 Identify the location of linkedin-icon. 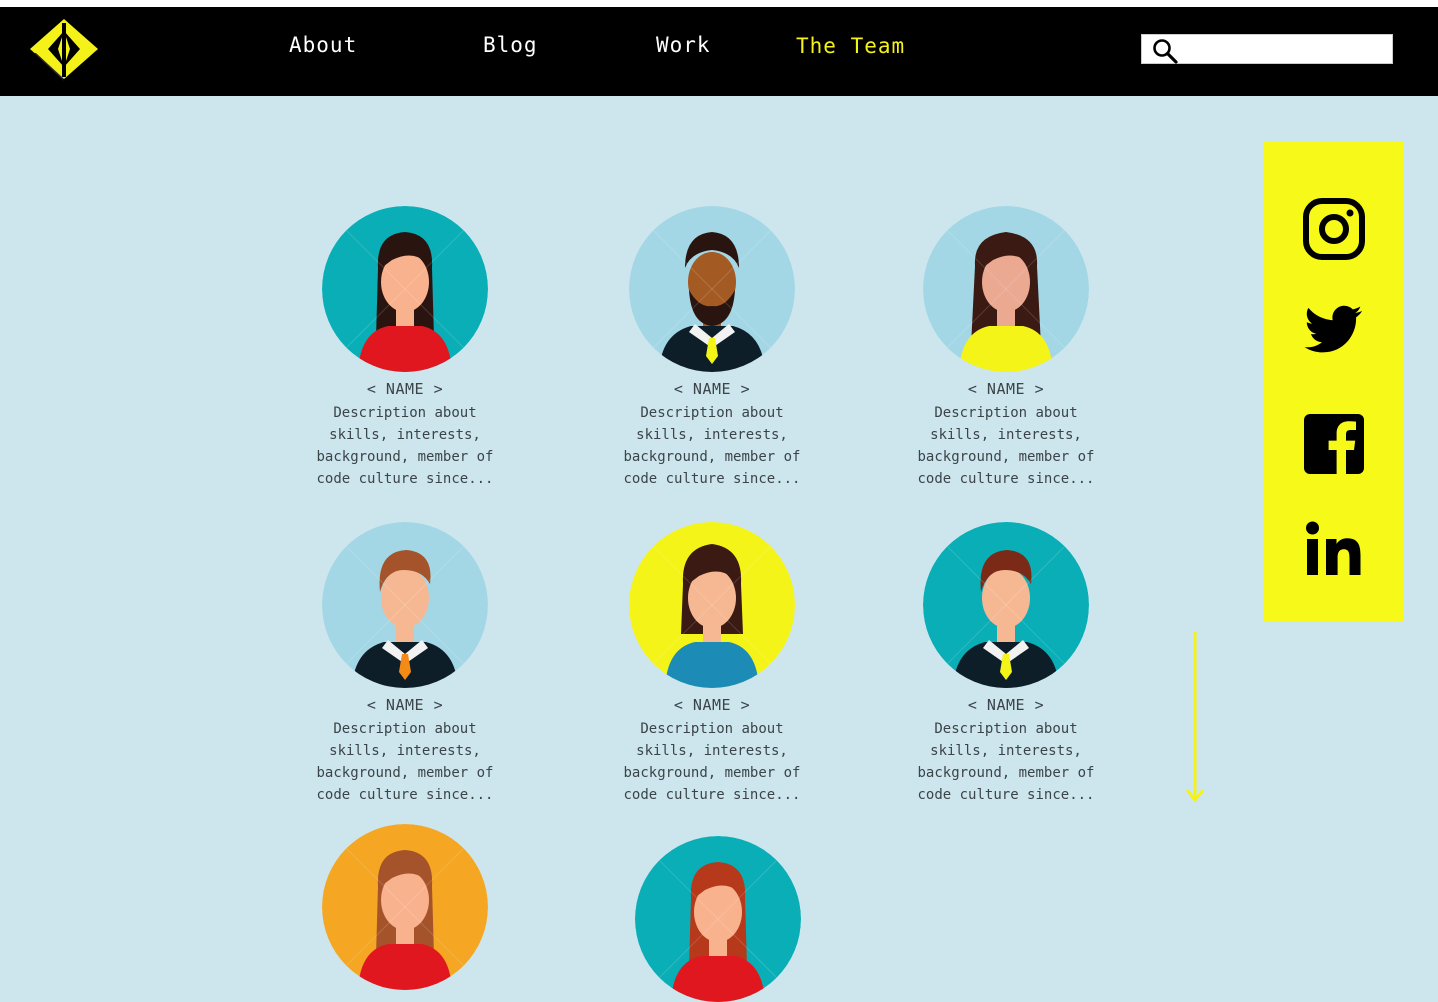
(1334, 549).